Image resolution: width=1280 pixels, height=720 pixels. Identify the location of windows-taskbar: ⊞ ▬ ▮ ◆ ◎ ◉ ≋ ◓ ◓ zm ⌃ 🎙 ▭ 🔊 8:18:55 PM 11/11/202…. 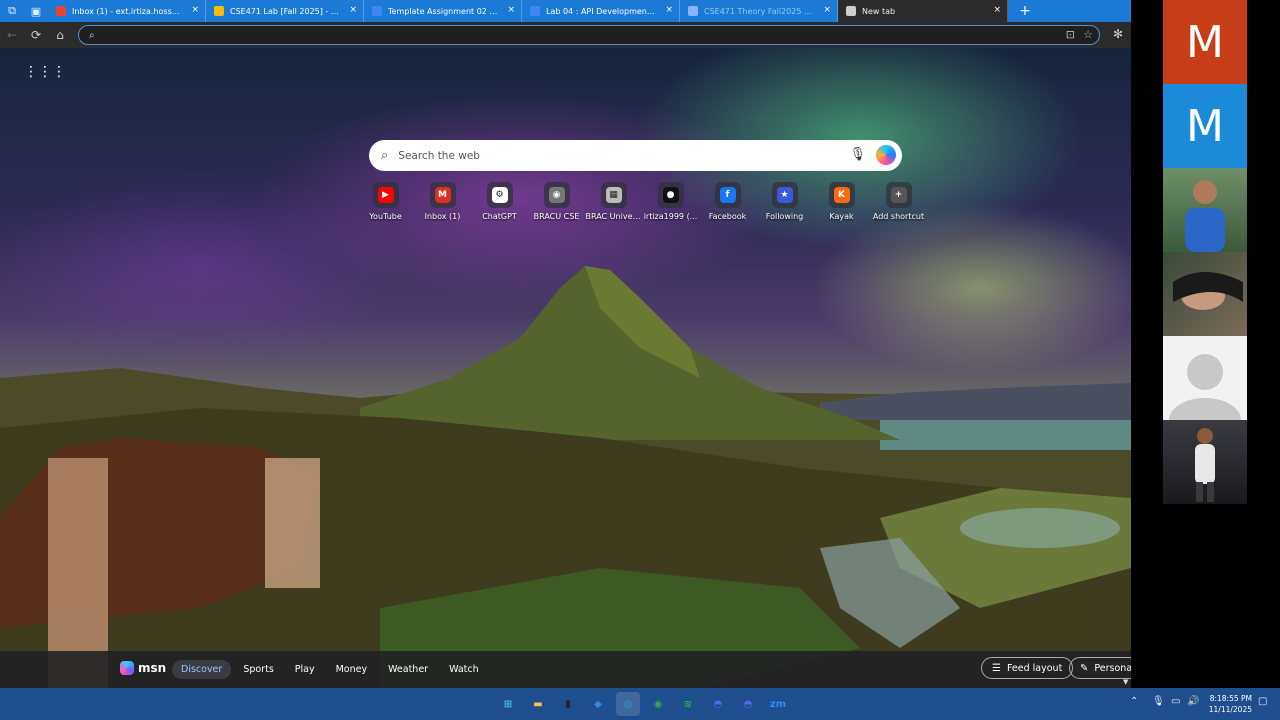
(640, 704).